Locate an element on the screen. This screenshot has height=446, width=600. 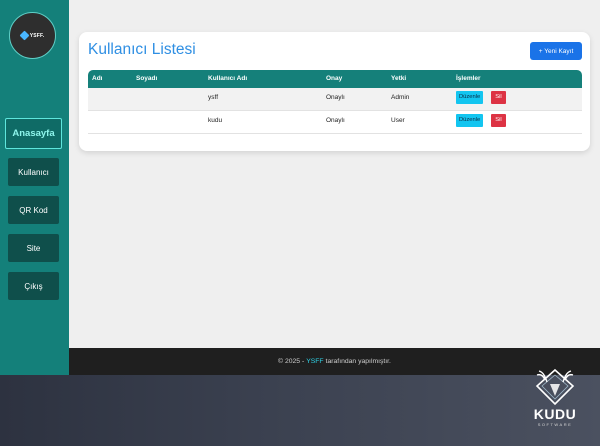
nav-item-qr-kod: QR Kod is located at coordinates (33, 210).